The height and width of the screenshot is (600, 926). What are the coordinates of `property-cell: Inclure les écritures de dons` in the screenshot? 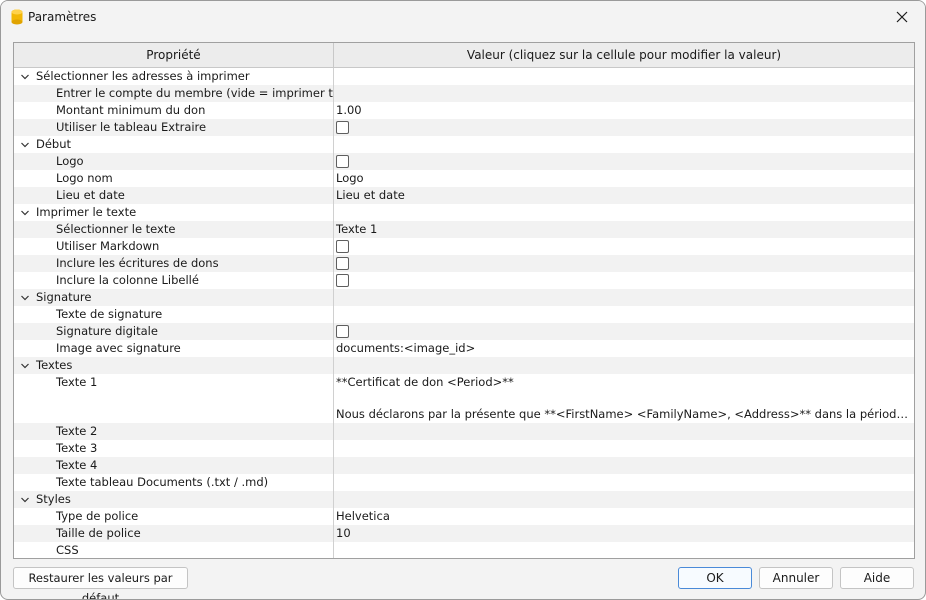 It's located at (174, 263).